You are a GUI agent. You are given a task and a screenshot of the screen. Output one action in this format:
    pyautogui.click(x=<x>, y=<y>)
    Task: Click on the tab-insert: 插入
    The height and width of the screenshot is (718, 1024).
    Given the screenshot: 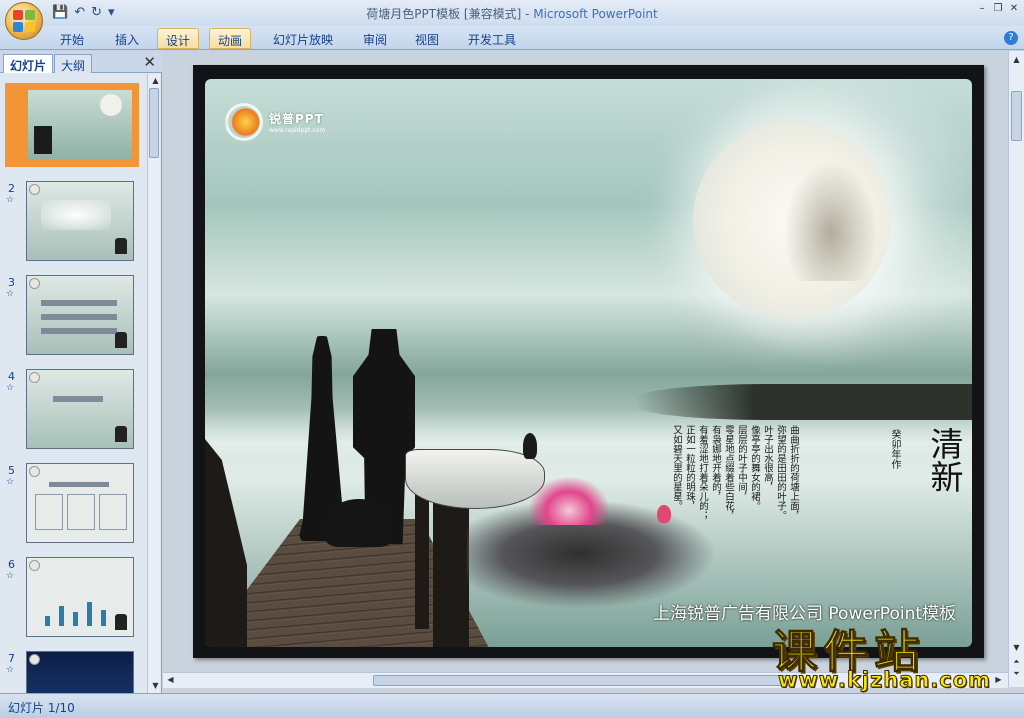 What is the action you would take?
    pyautogui.click(x=127, y=38)
    